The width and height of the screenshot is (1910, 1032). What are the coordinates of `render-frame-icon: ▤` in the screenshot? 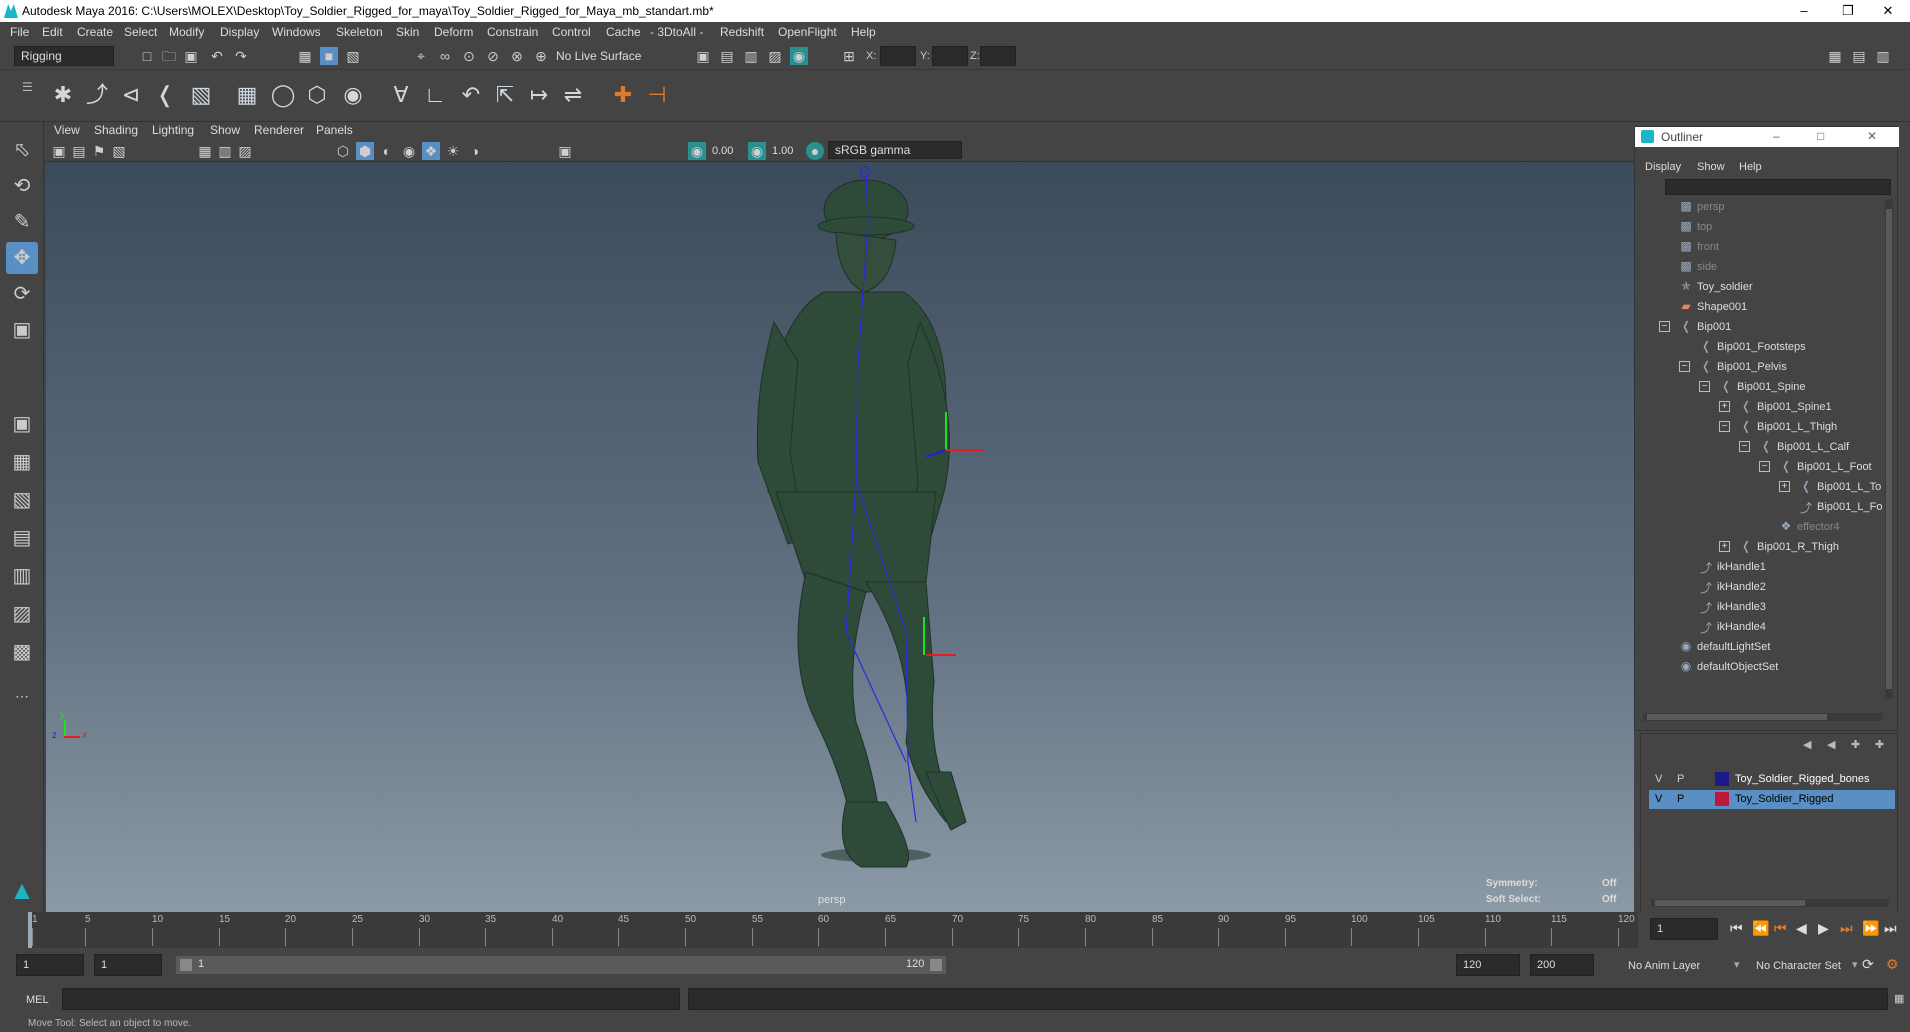 It's located at (727, 56).